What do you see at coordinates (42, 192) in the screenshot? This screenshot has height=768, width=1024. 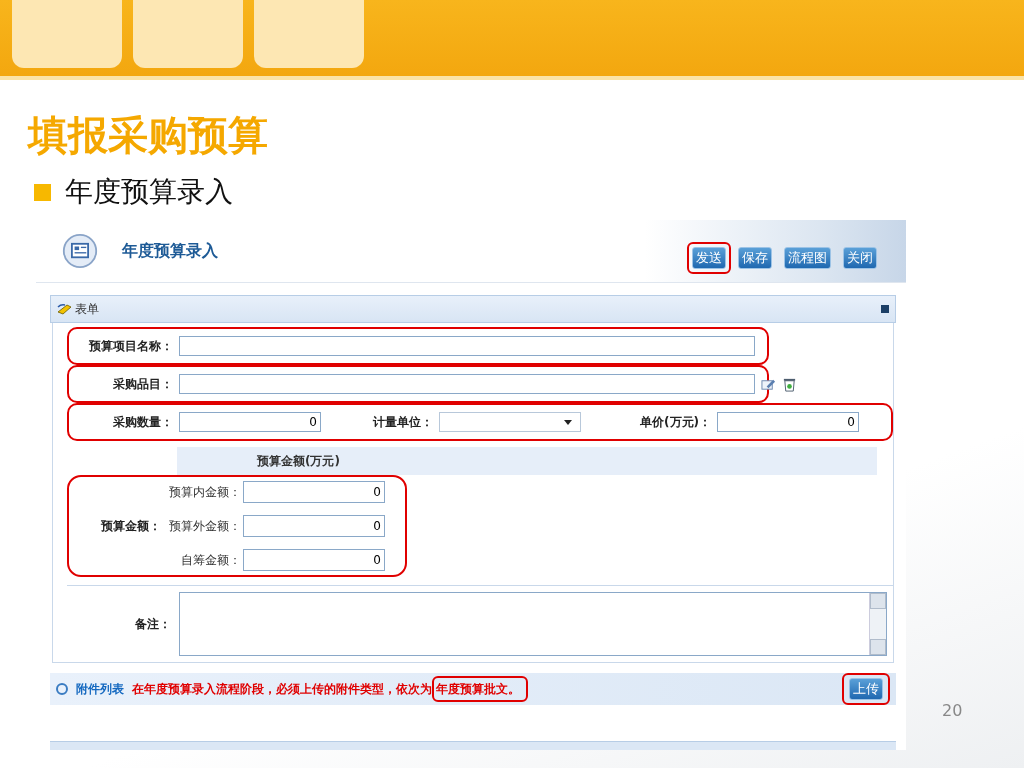 I see `bullet-icon` at bounding box center [42, 192].